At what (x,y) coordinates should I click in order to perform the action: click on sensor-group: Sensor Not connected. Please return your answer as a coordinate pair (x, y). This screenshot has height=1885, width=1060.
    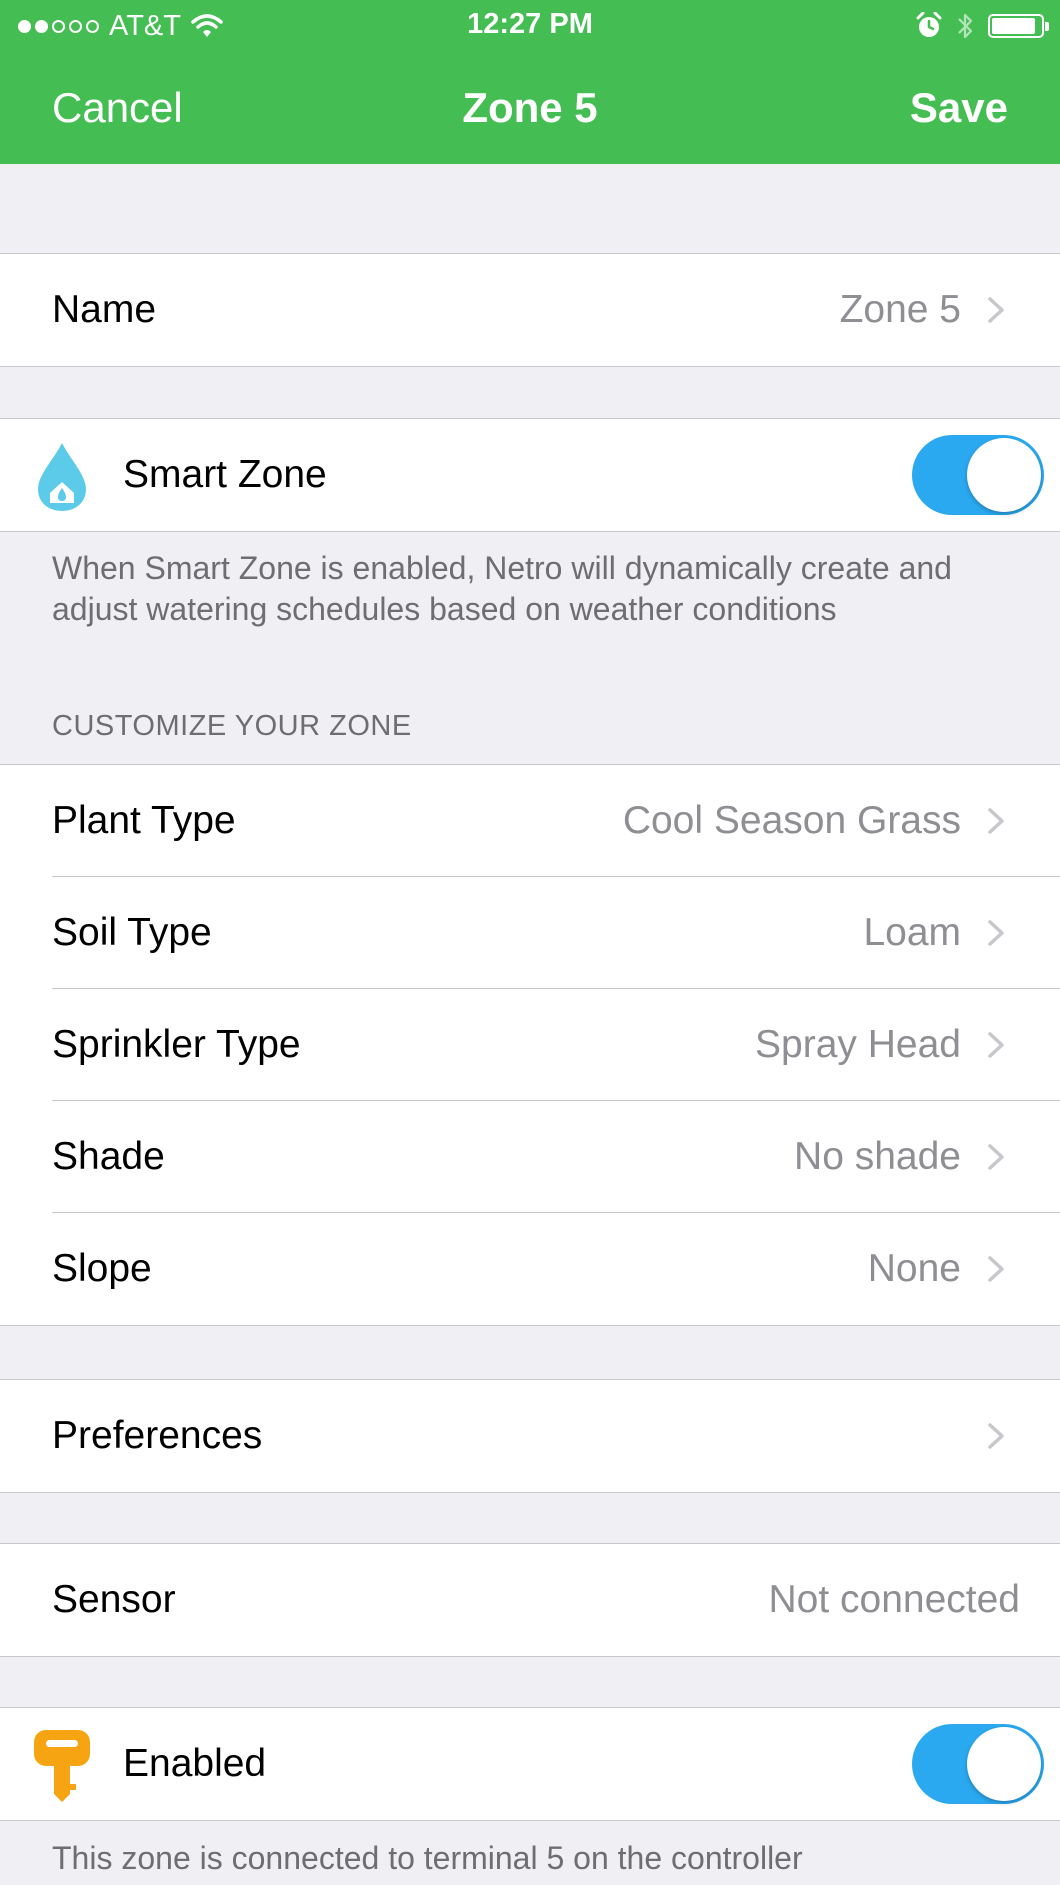
    Looking at the image, I should click on (530, 1600).